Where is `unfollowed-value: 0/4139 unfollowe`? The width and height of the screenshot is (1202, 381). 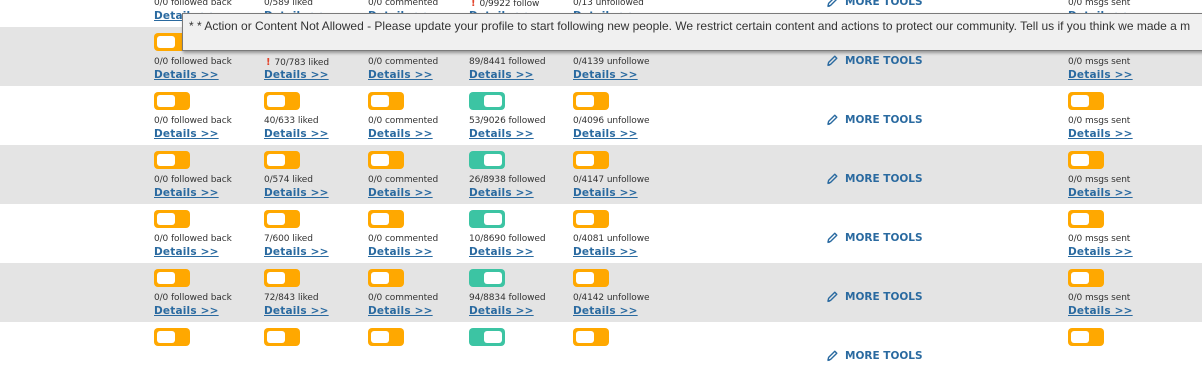
unfollowed-value: 0/4139 unfollowe is located at coordinates (611, 62).